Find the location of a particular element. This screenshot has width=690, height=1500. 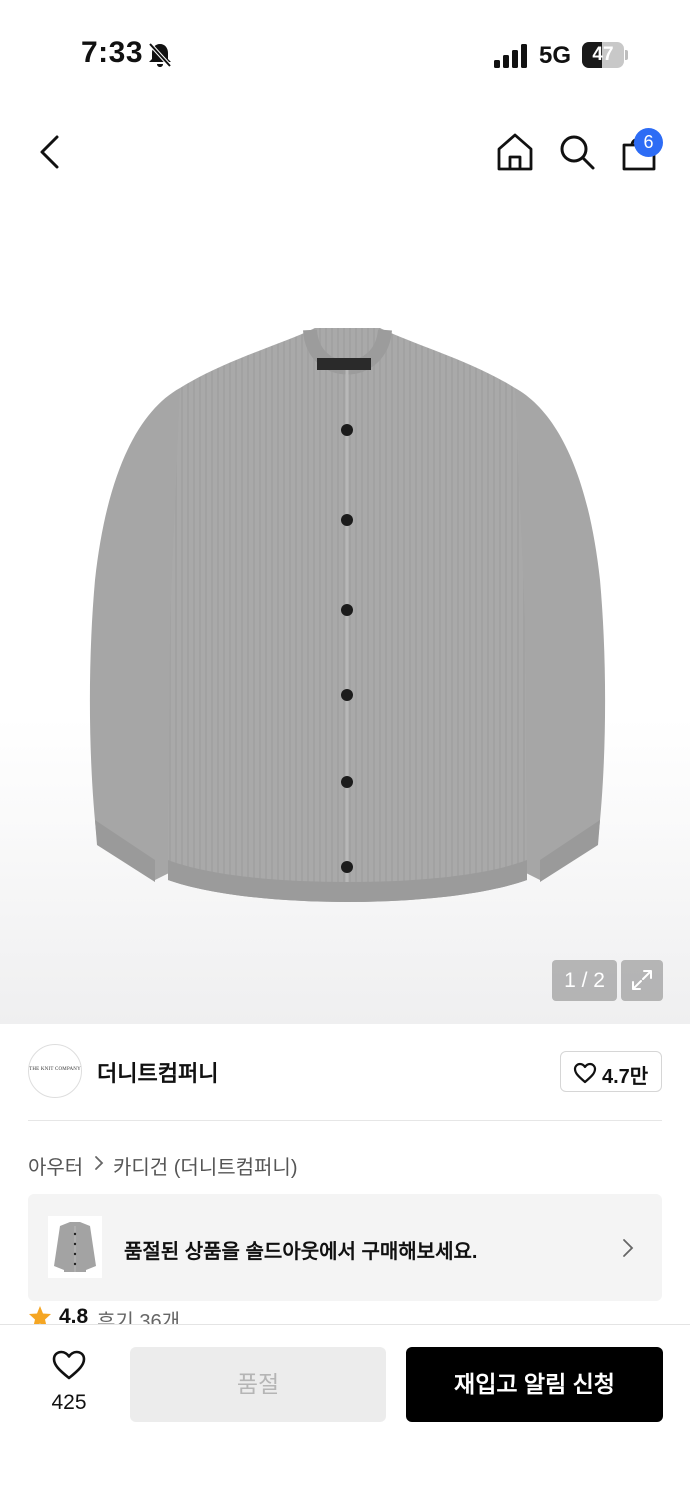

battery-icon: 47 is located at coordinates (605, 55).